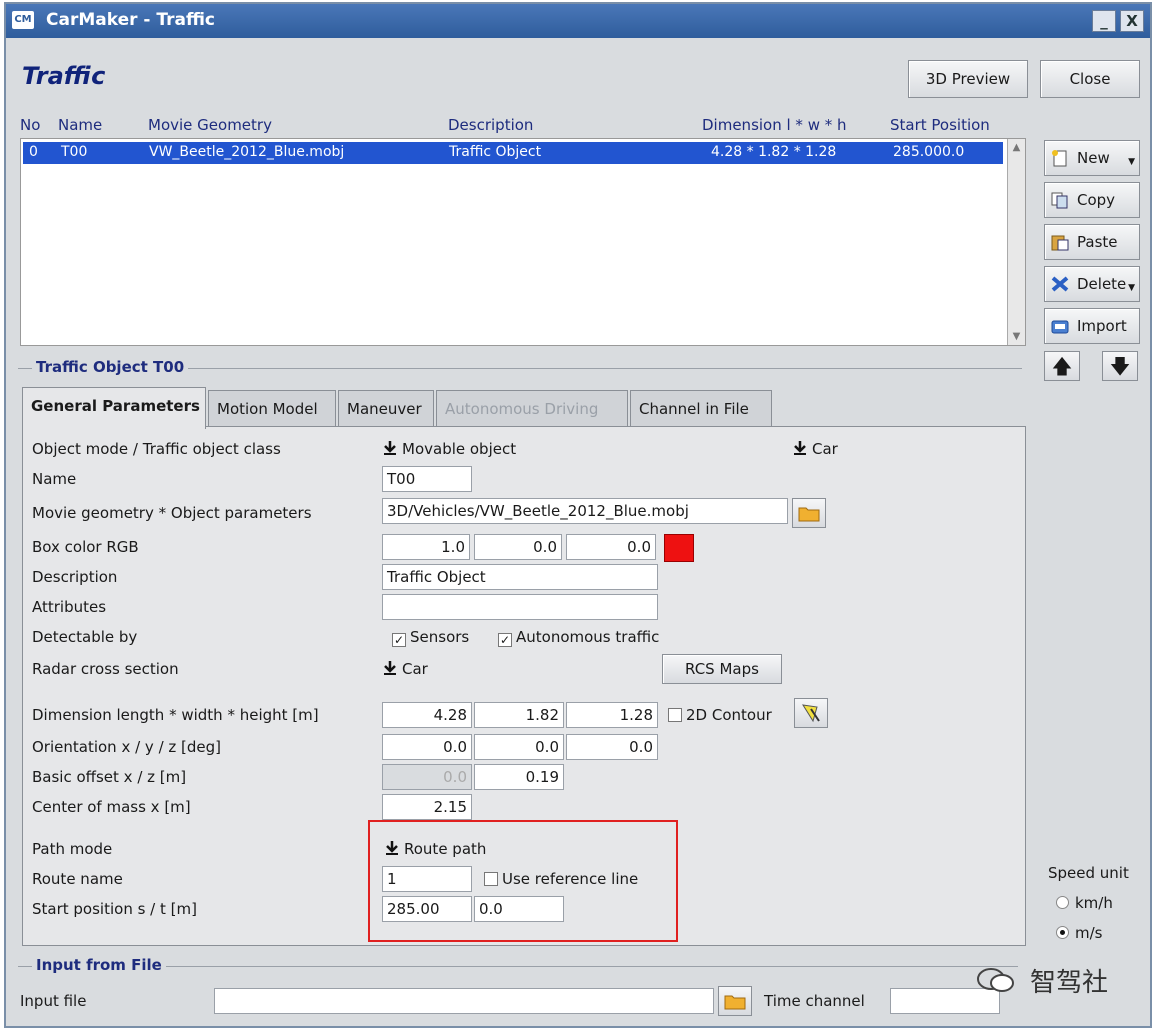 The width and height of the screenshot is (1156, 1032). What do you see at coordinates (114, 408) in the screenshot?
I see `tab-general-parameters: General Parameters` at bounding box center [114, 408].